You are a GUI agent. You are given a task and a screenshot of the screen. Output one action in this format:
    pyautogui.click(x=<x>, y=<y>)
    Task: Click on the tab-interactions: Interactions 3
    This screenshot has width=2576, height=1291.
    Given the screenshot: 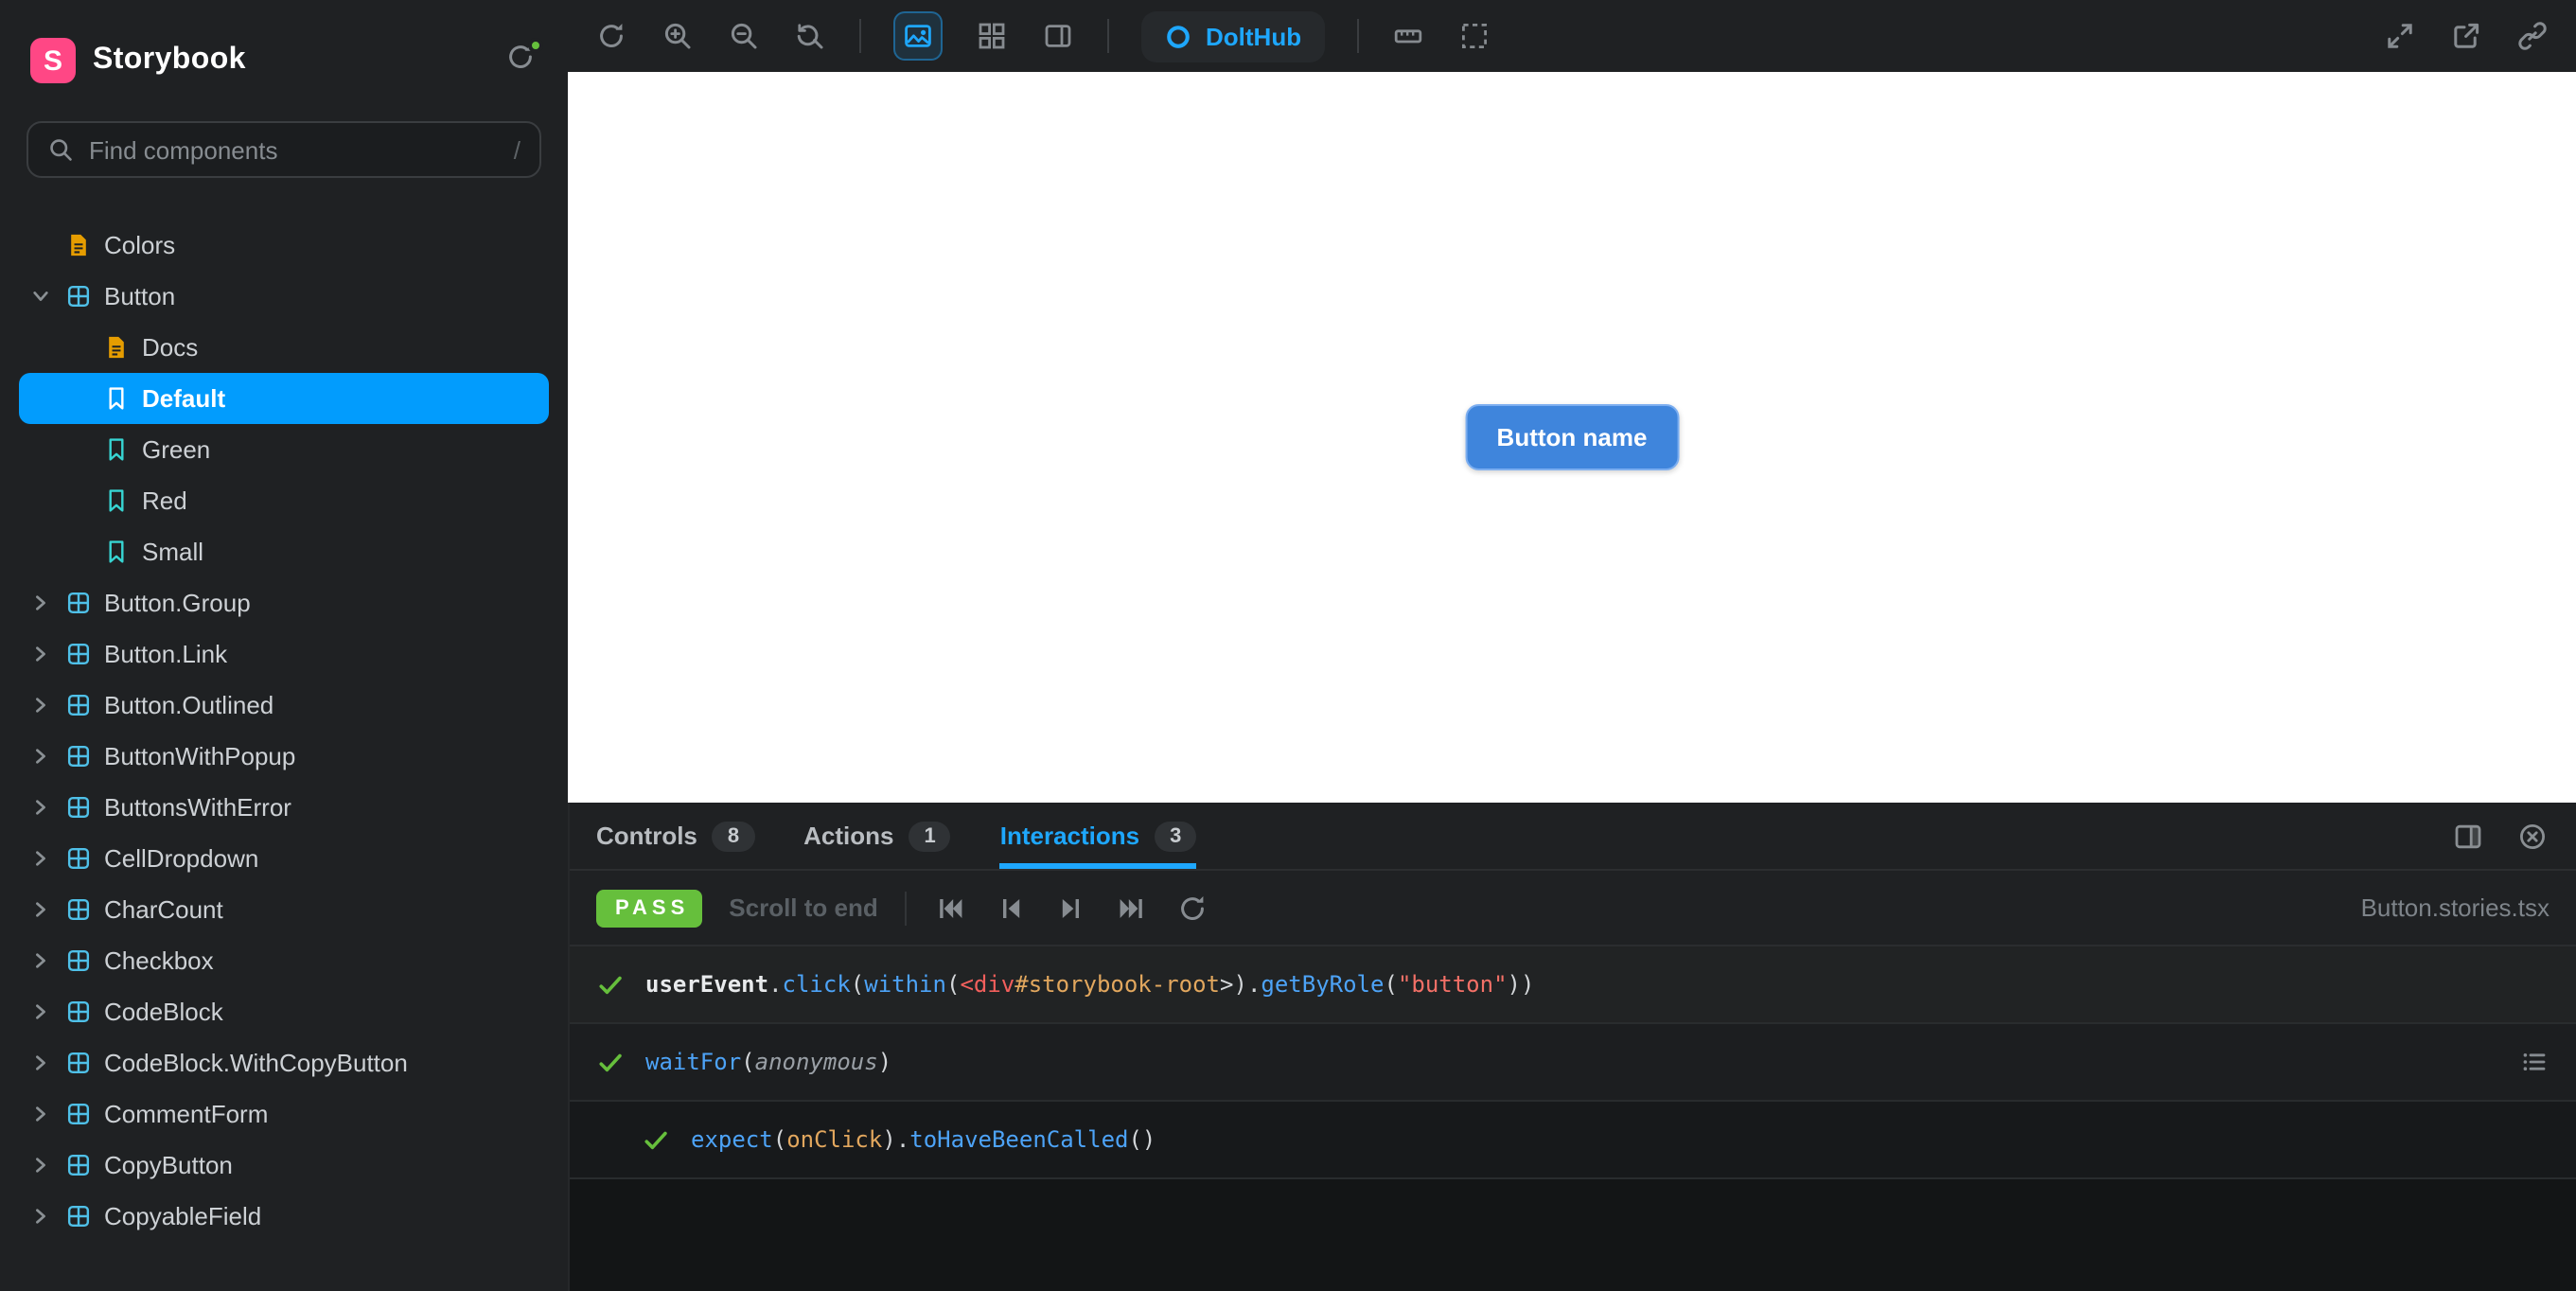 What is the action you would take?
    pyautogui.click(x=1098, y=836)
    